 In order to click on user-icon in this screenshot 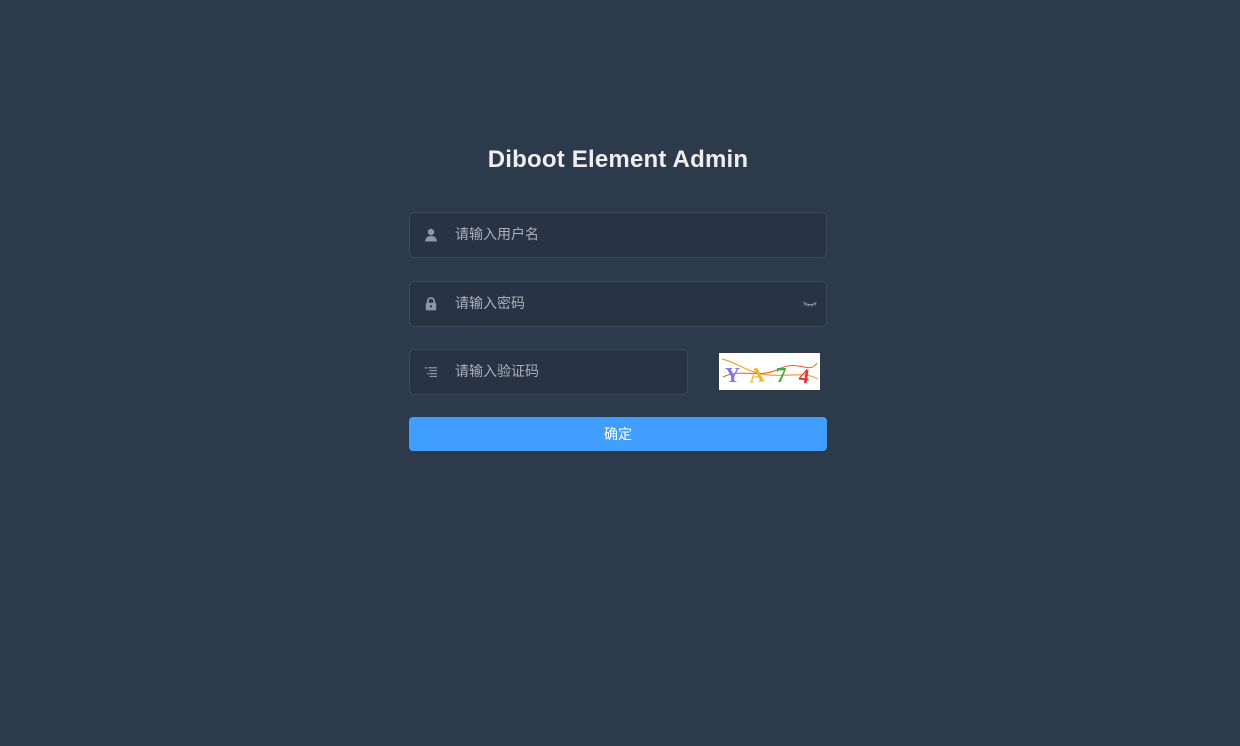, I will do `click(431, 235)`.